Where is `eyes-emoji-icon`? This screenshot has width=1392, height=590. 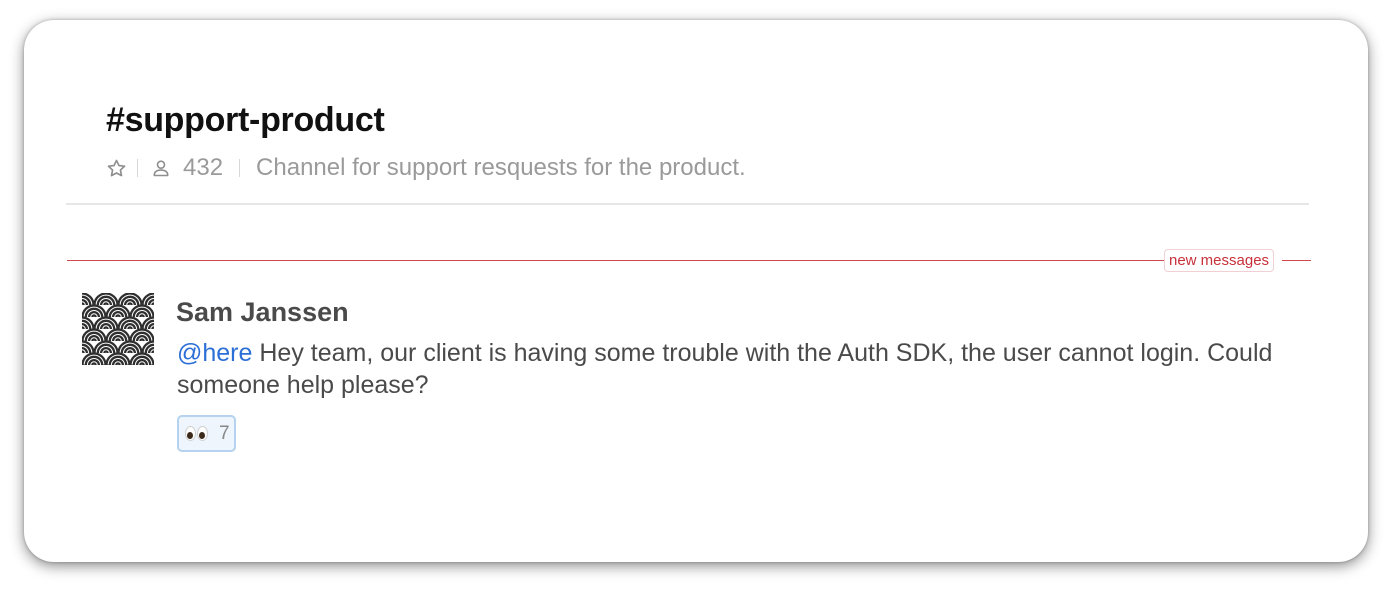 eyes-emoji-icon is located at coordinates (196, 433).